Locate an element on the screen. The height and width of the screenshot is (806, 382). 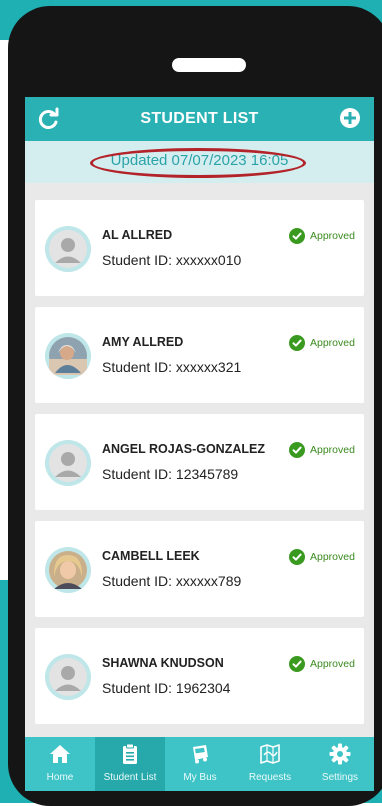
tab-student-list: Student List is located at coordinates (130, 764).